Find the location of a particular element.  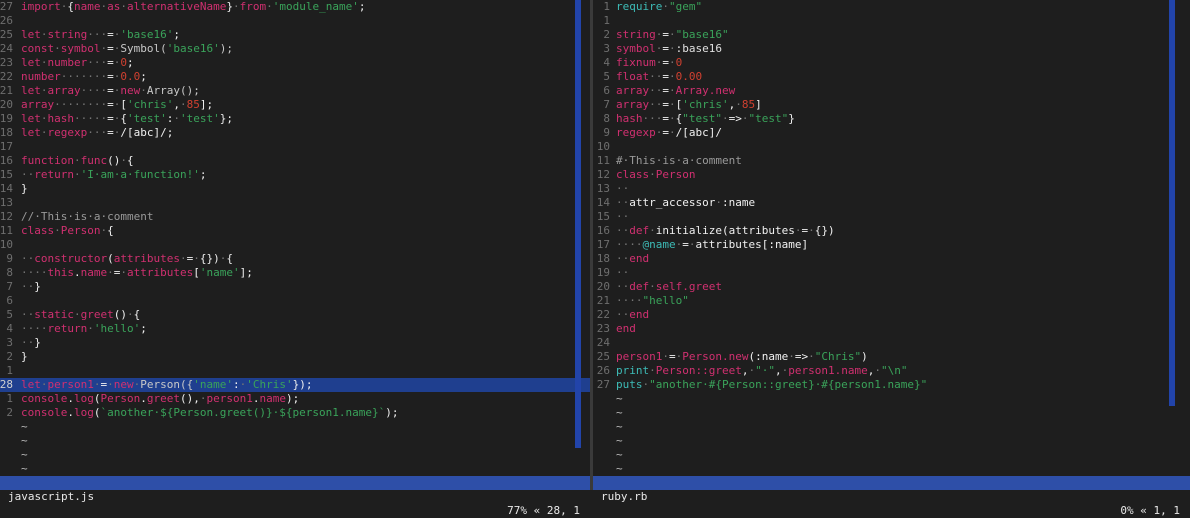

code-text: ····"hello" is located at coordinates (652, 301).